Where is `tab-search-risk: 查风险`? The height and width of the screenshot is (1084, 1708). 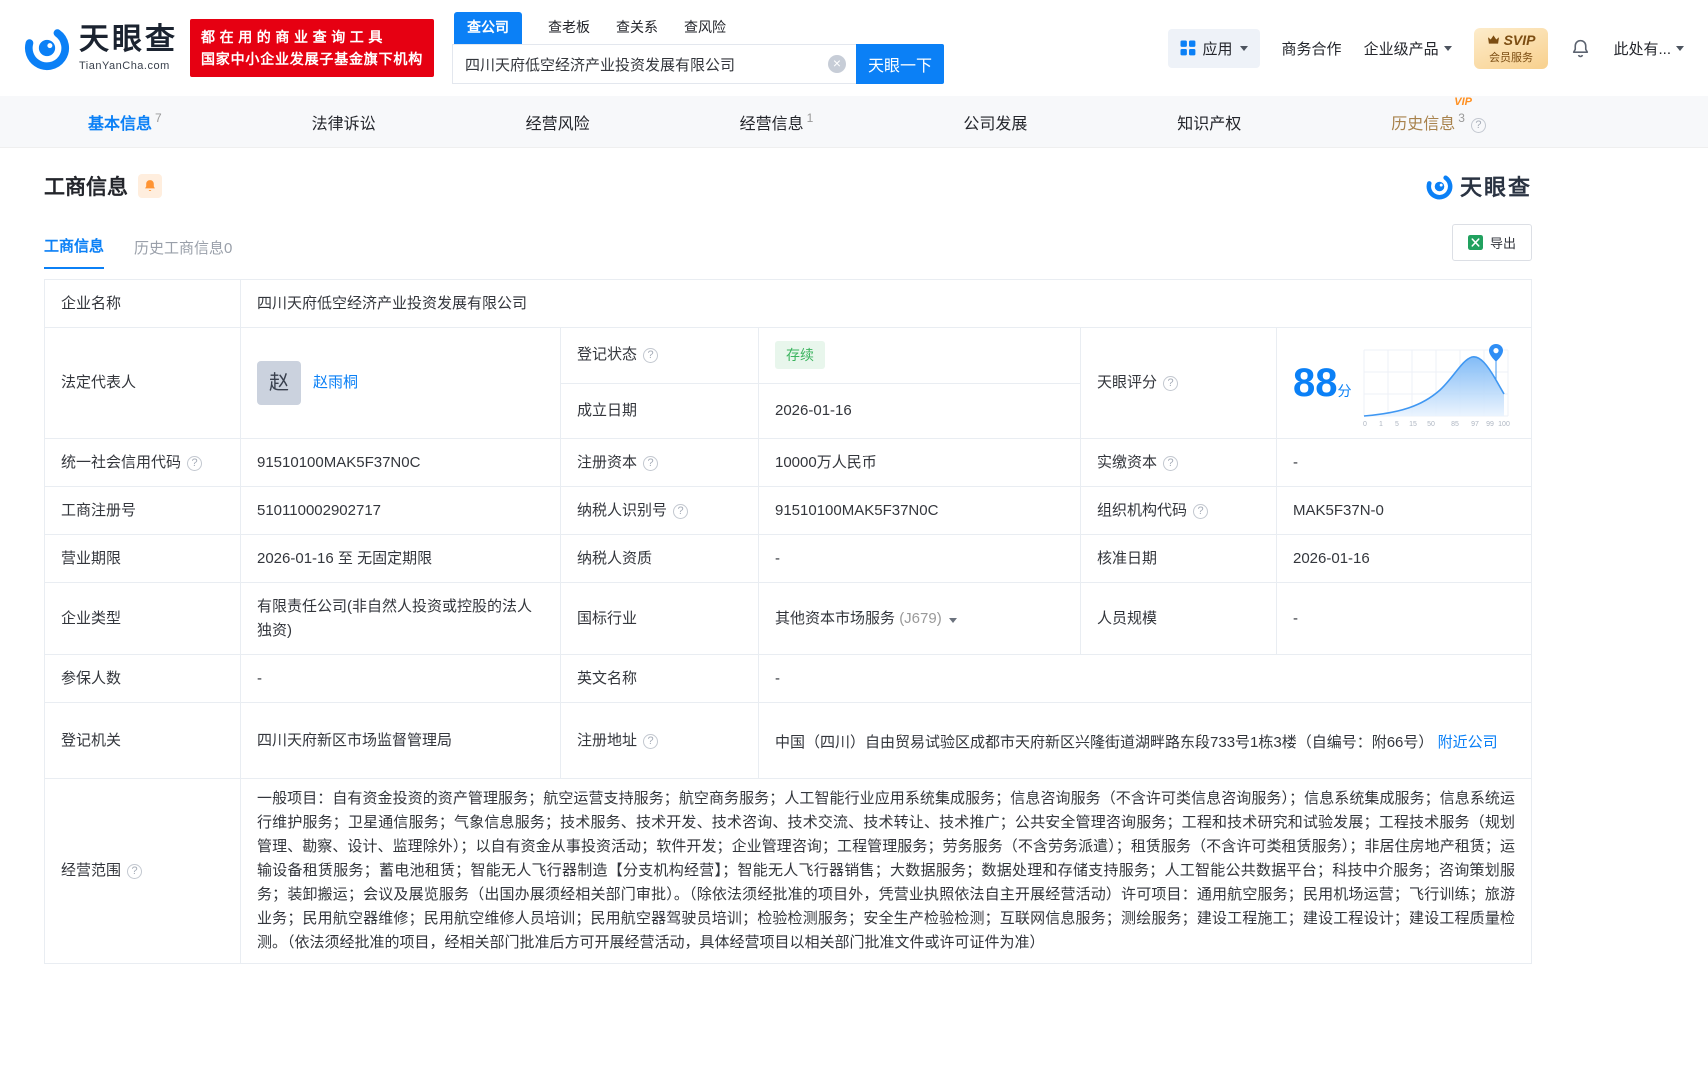
tab-search-risk: 查风险 is located at coordinates (705, 28).